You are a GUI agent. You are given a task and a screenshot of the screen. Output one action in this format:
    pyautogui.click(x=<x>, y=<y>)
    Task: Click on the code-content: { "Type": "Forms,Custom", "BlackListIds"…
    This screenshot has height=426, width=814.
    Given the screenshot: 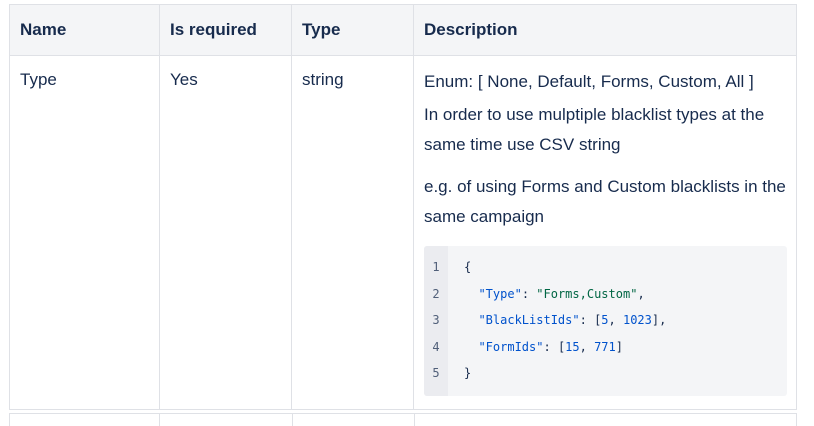 What is the action you would take?
    pyautogui.click(x=557, y=321)
    